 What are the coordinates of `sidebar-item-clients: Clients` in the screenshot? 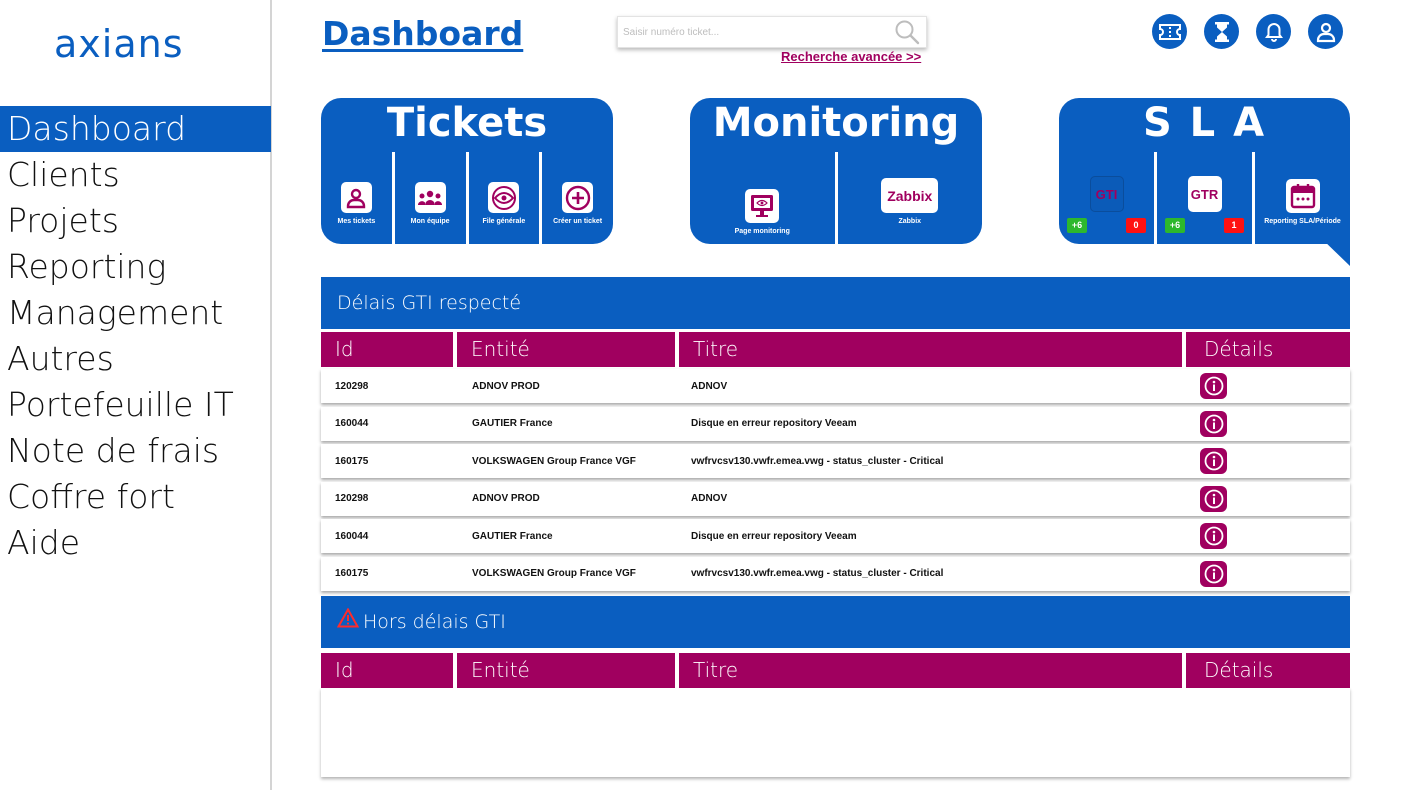 It's located at (135, 175).